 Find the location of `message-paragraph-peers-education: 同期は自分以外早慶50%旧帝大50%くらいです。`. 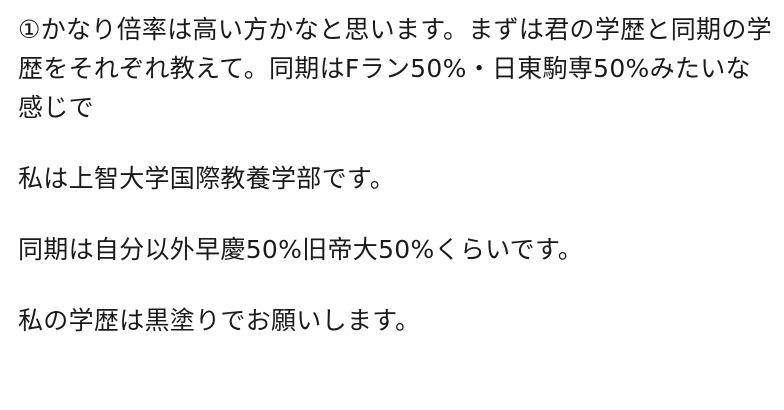

message-paragraph-peers-education: 同期は自分以外早慶50%旧帝大50%くらいです。 is located at coordinates (301, 249).